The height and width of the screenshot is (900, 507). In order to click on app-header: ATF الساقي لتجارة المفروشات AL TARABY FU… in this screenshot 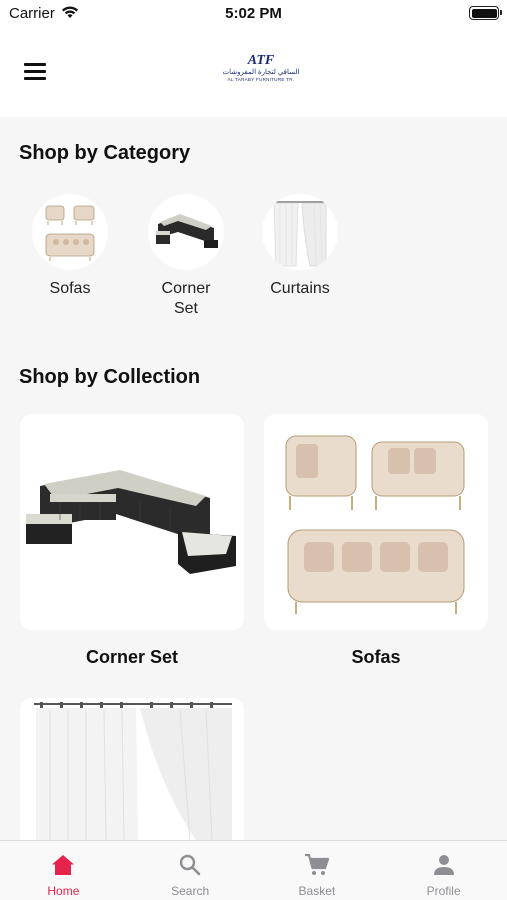, I will do `click(253, 72)`.